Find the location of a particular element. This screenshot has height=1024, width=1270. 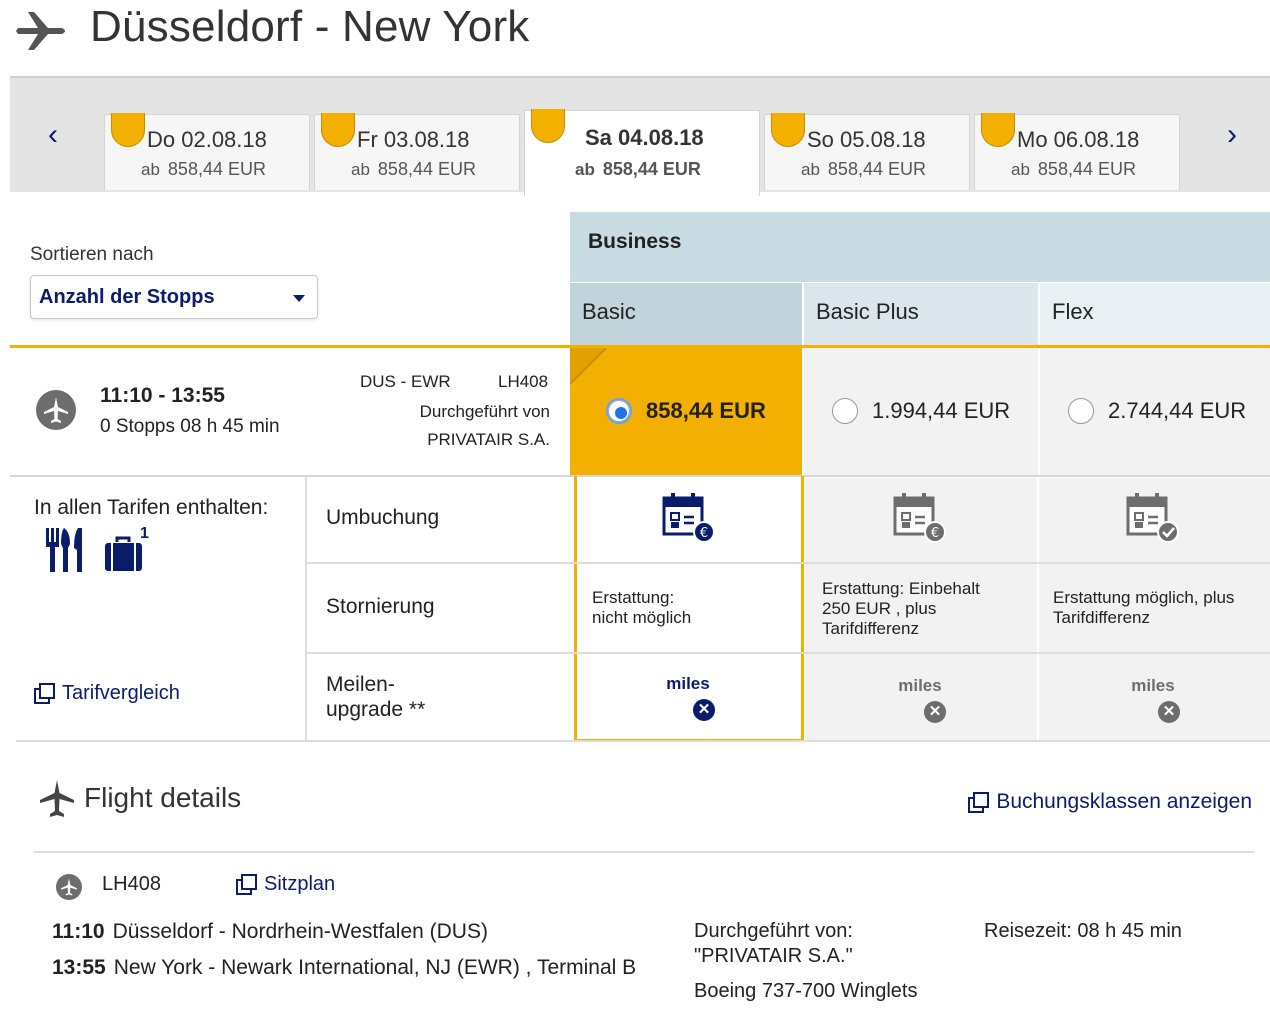

fare-radio-basic-plus is located at coordinates (845, 411).